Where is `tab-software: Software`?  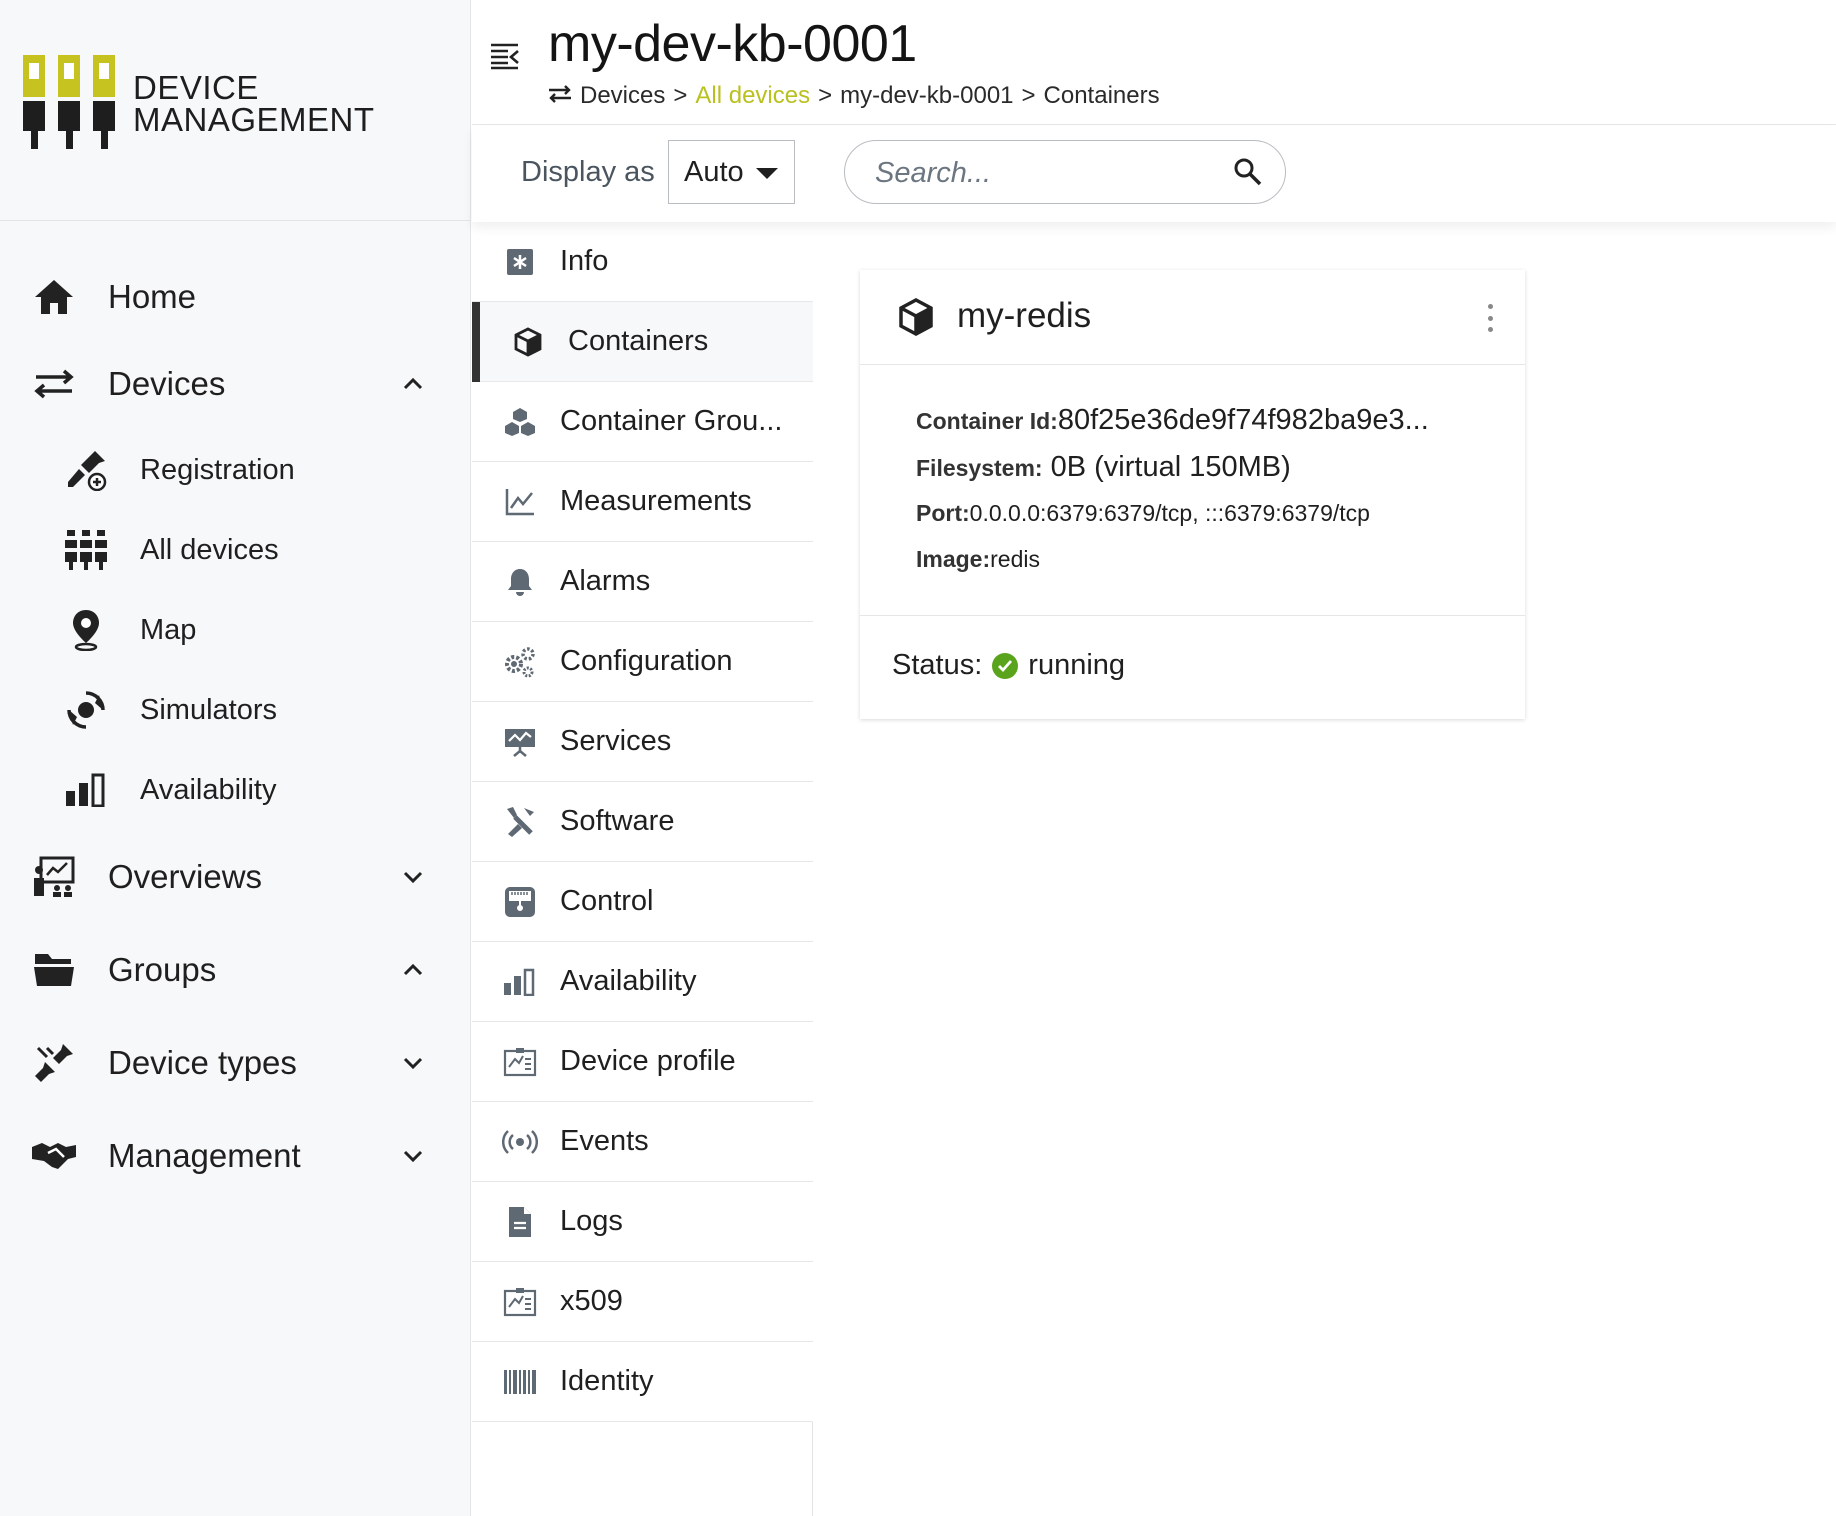 tab-software: Software is located at coordinates (642, 822).